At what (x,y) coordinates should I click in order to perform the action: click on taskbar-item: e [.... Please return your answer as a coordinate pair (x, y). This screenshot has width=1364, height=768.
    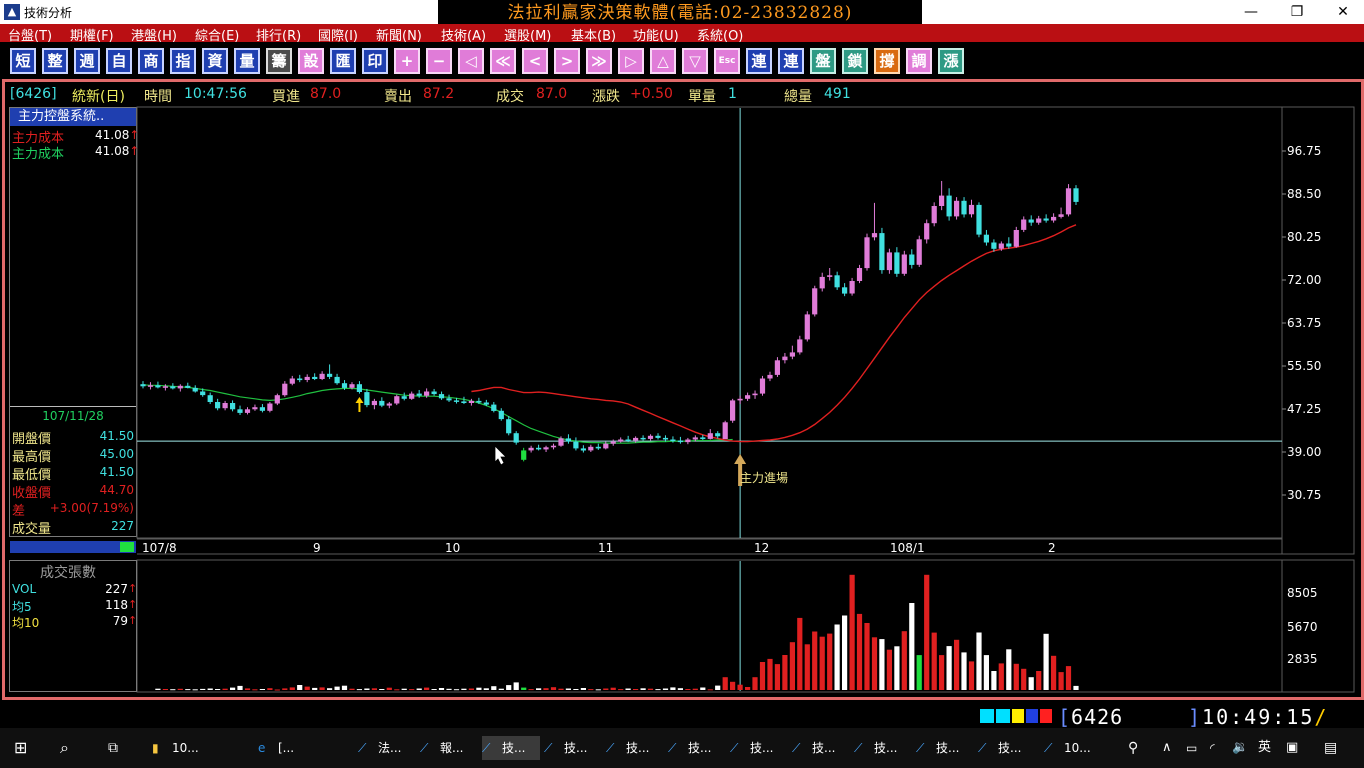
    Looking at the image, I should click on (287, 748).